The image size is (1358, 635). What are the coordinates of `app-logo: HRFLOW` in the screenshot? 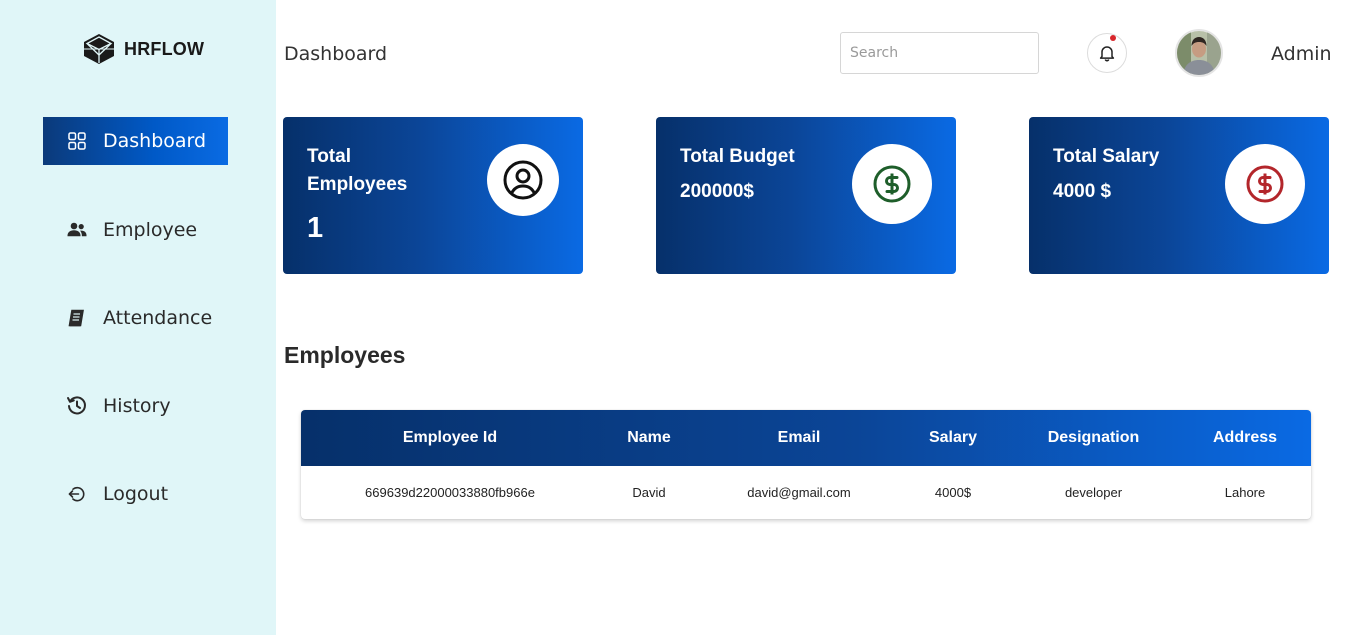 It's located at (143, 49).